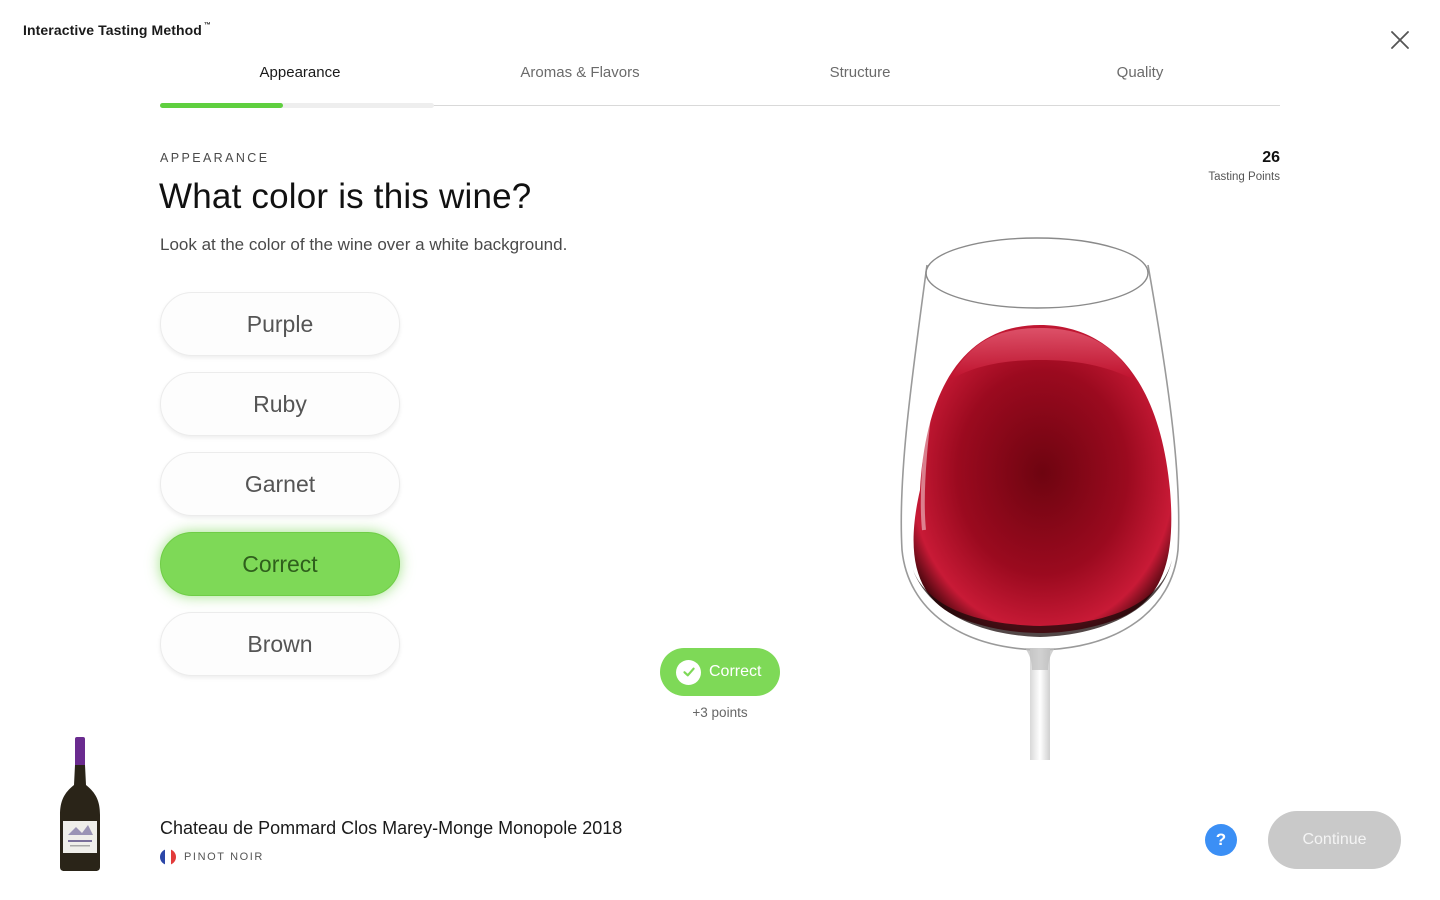 The image size is (1440, 900). I want to click on wine-varietal: PINOT NOIR, so click(212, 857).